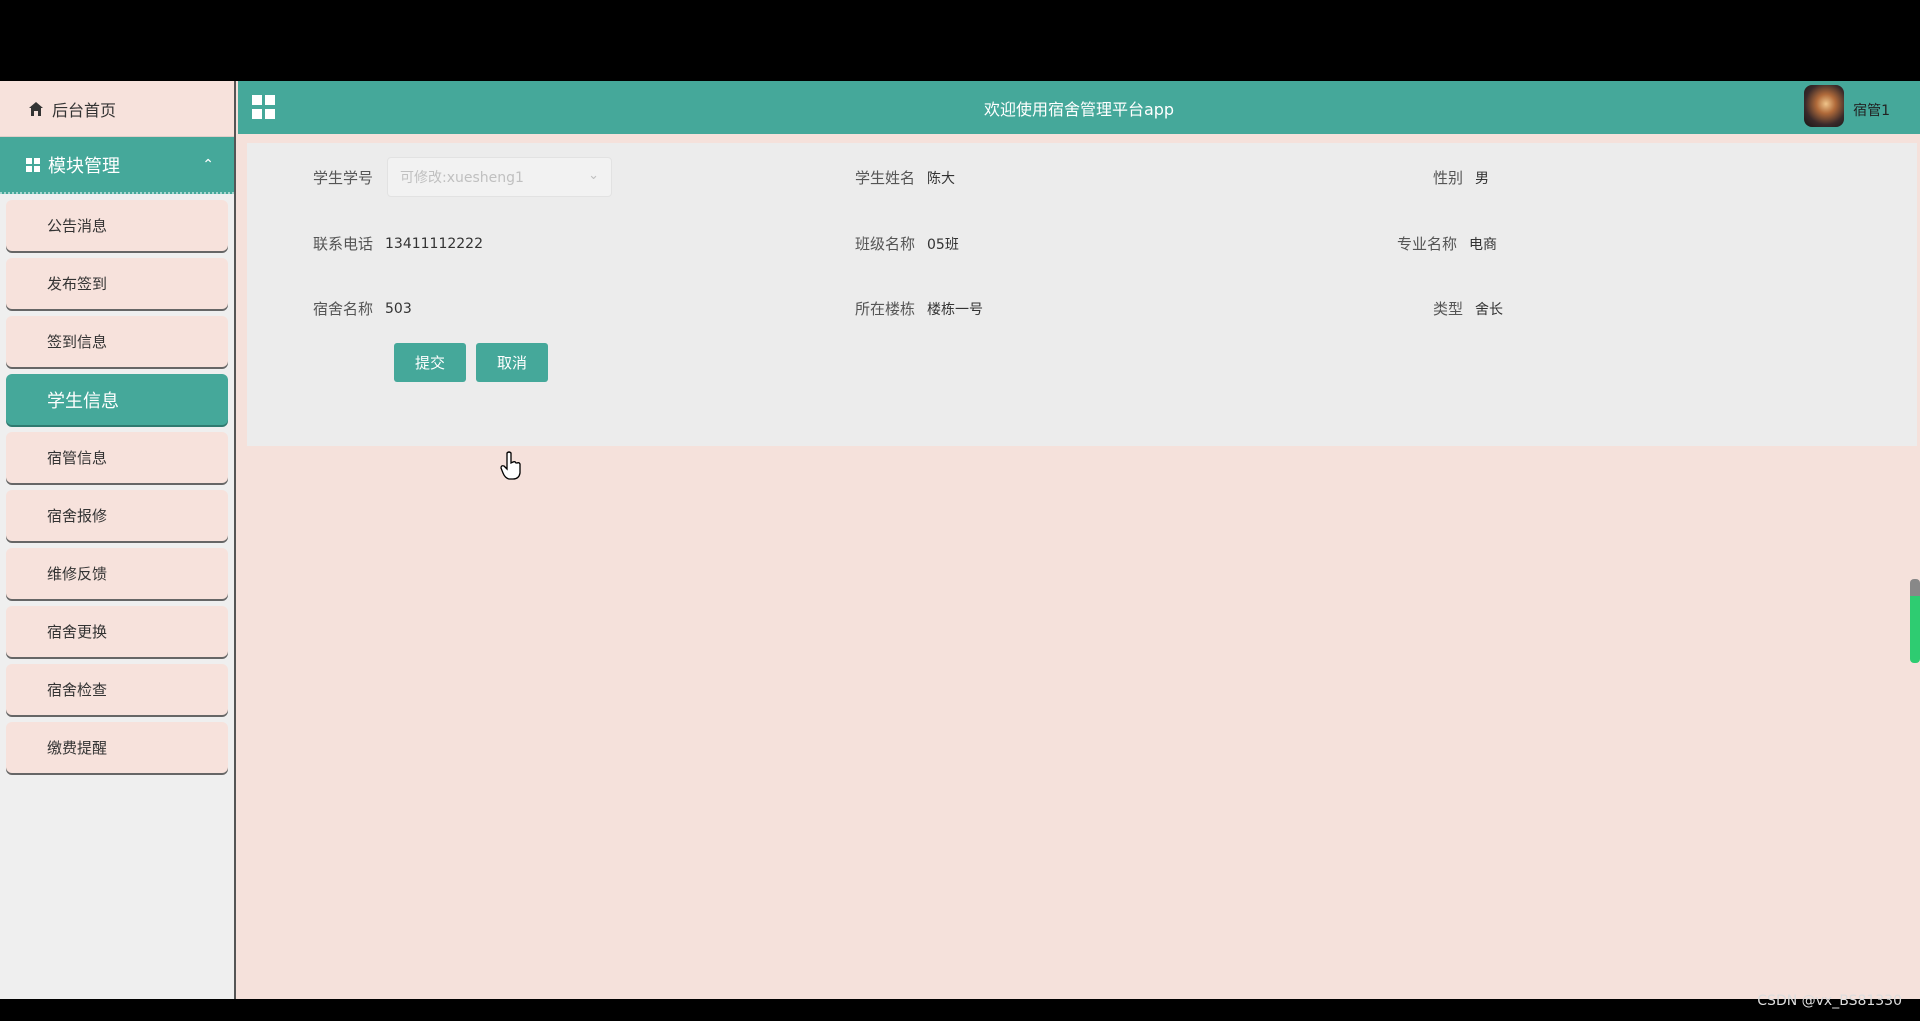 This screenshot has width=1920, height=1021. Describe the element at coordinates (1427, 244) in the screenshot. I see `major-label: 专业名称` at that location.